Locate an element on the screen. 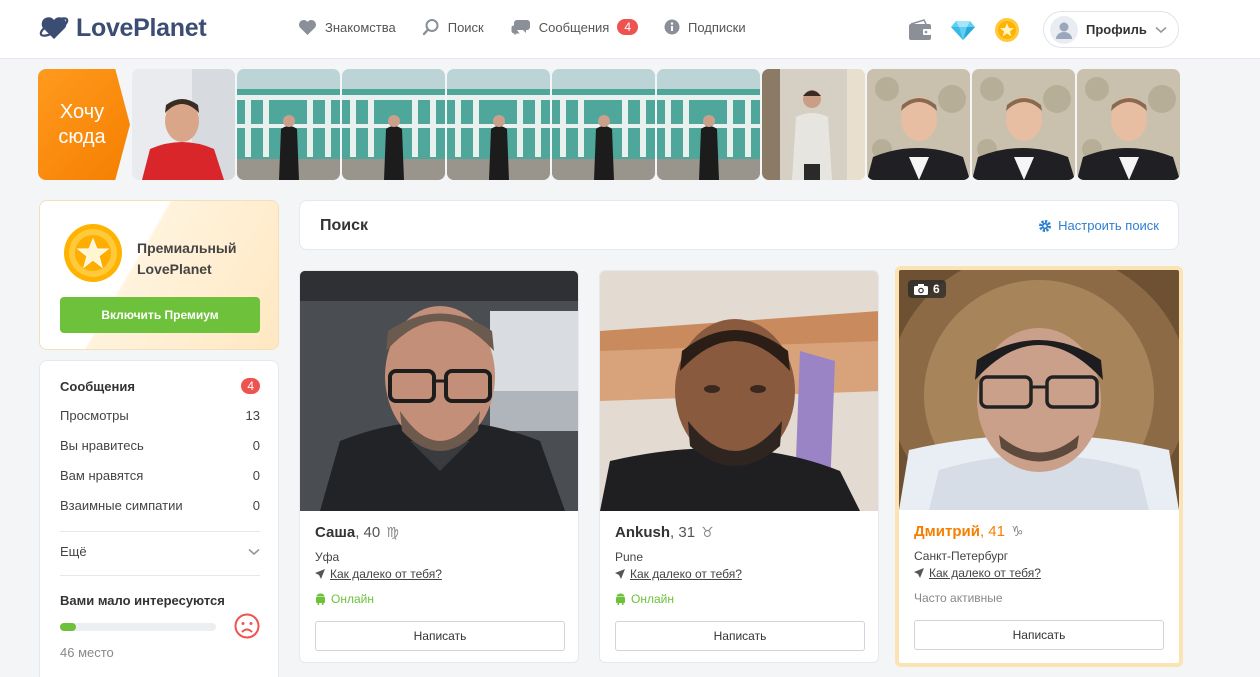  status-text: Онлайн is located at coordinates (352, 599).